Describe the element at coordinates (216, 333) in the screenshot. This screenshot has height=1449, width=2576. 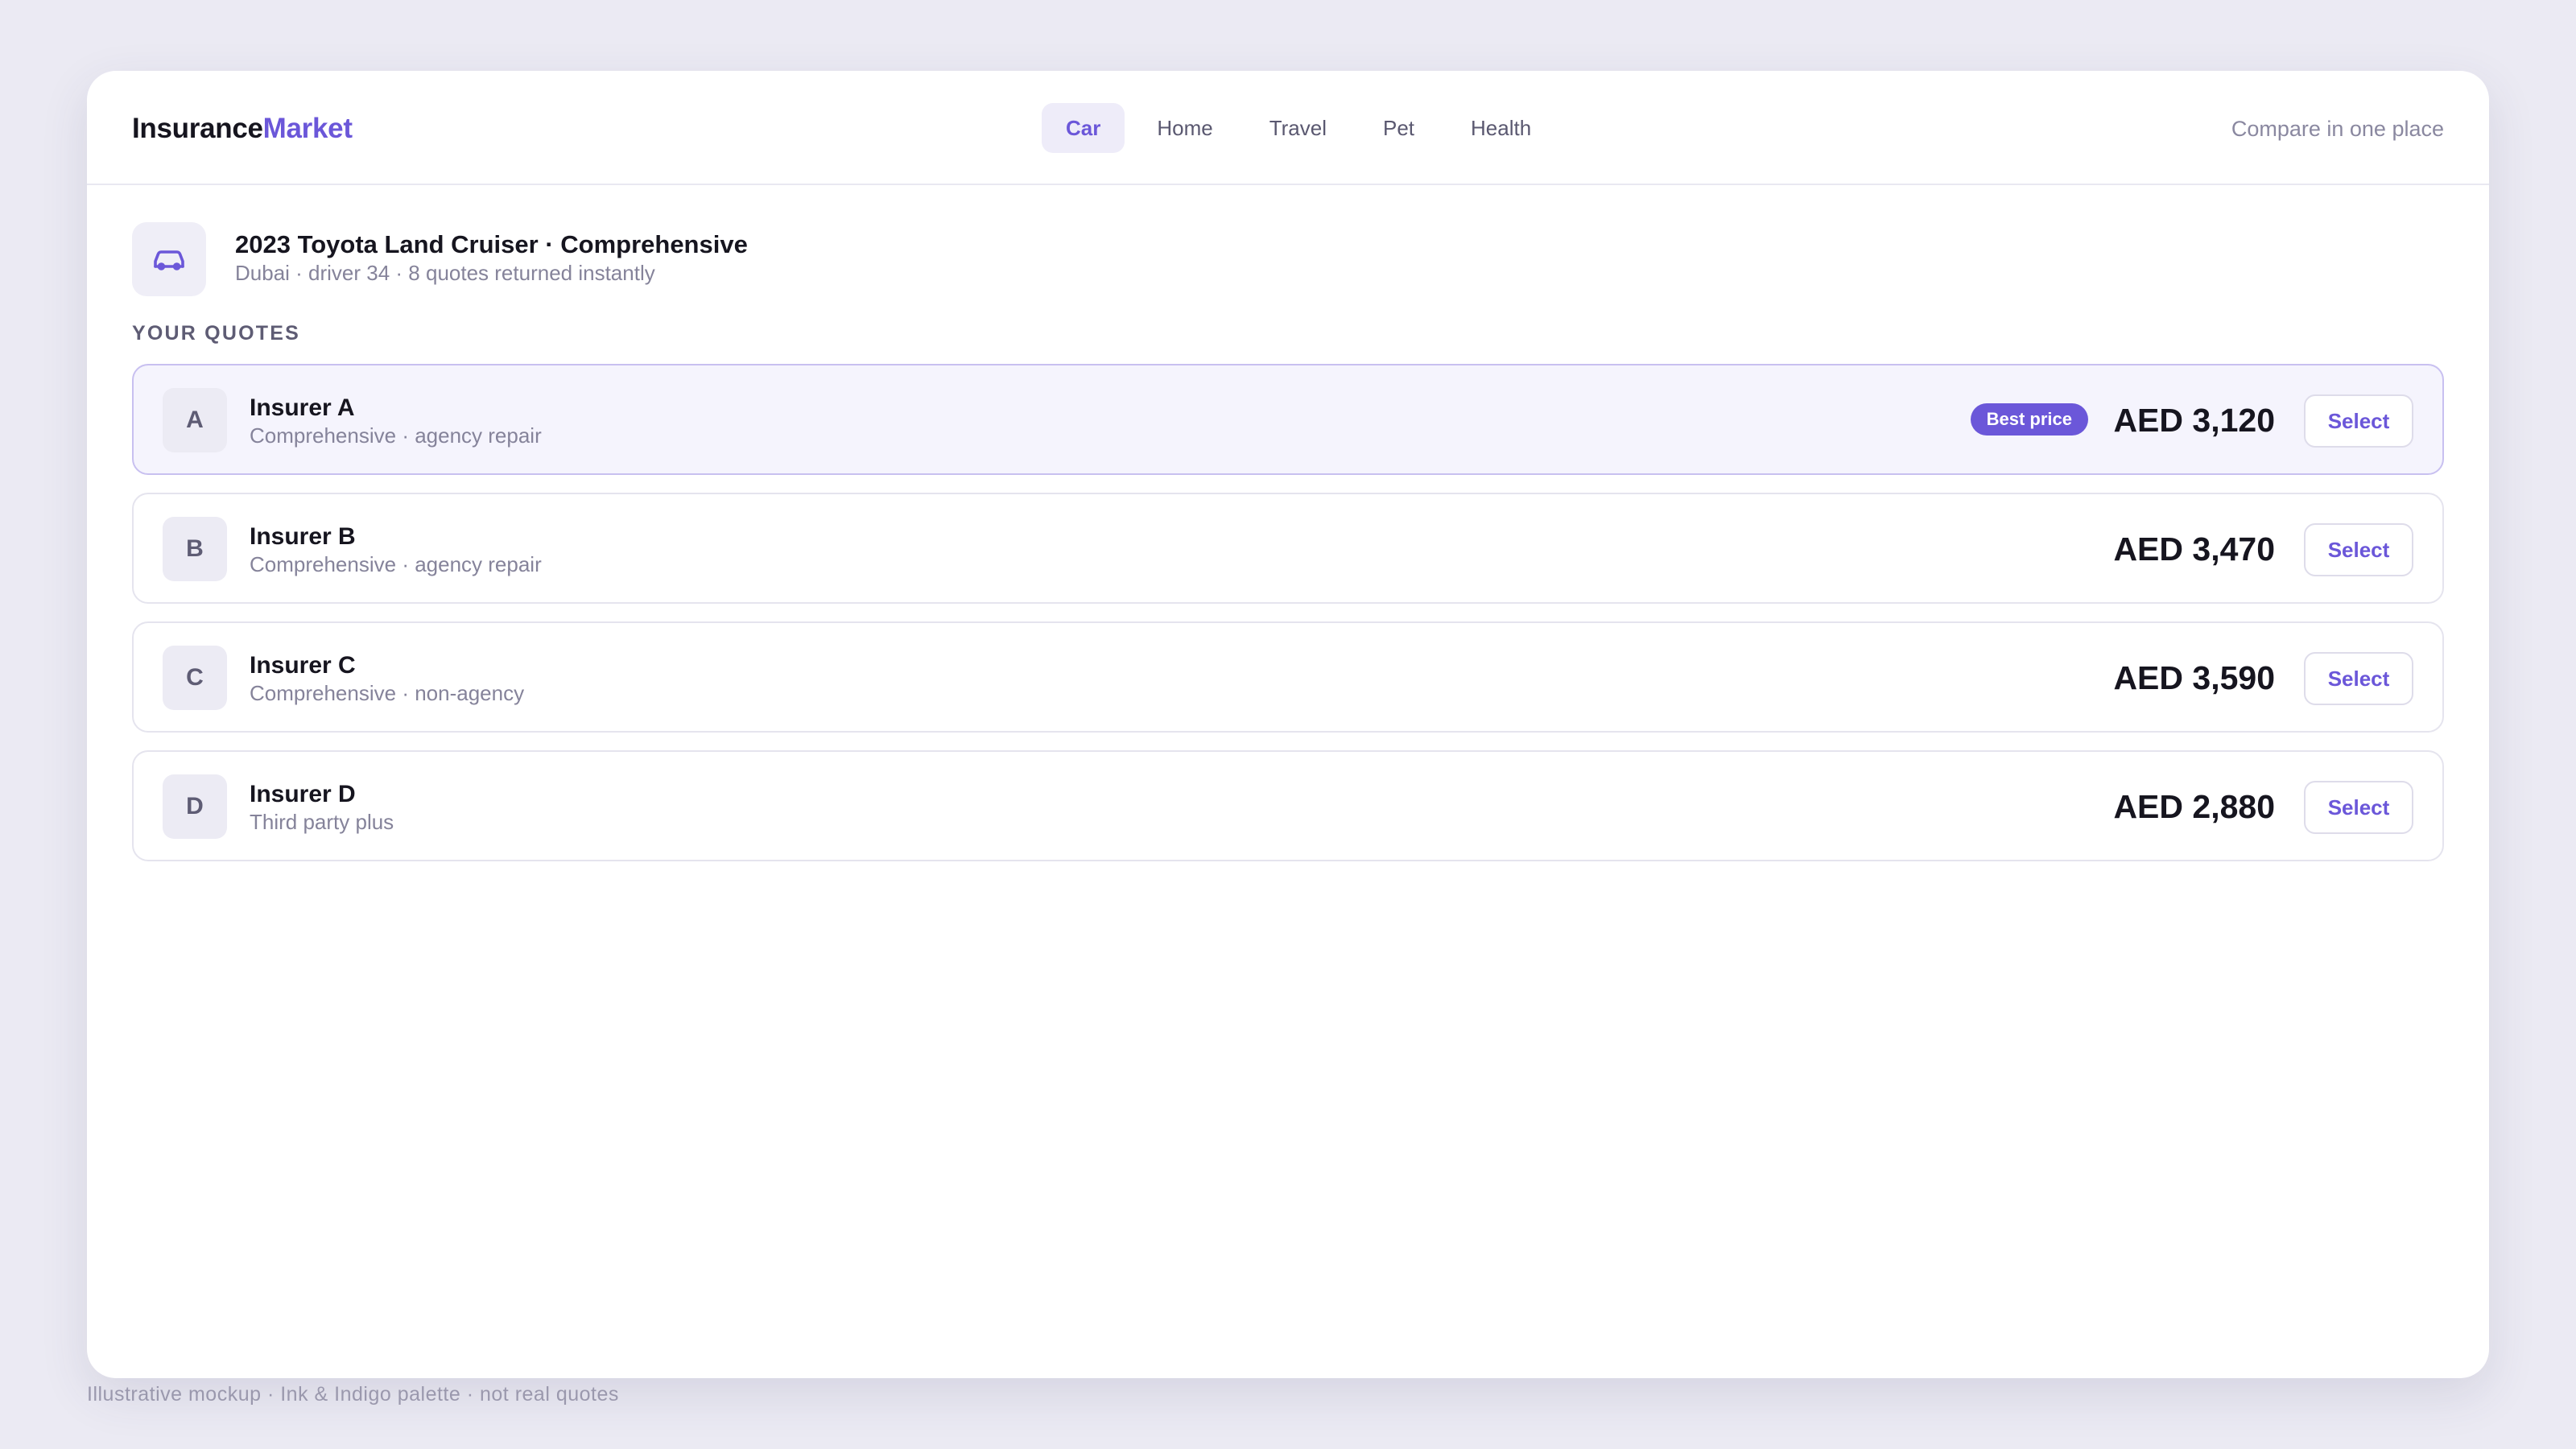
I see `quotes-section-label: YOUR QUOTES` at that location.